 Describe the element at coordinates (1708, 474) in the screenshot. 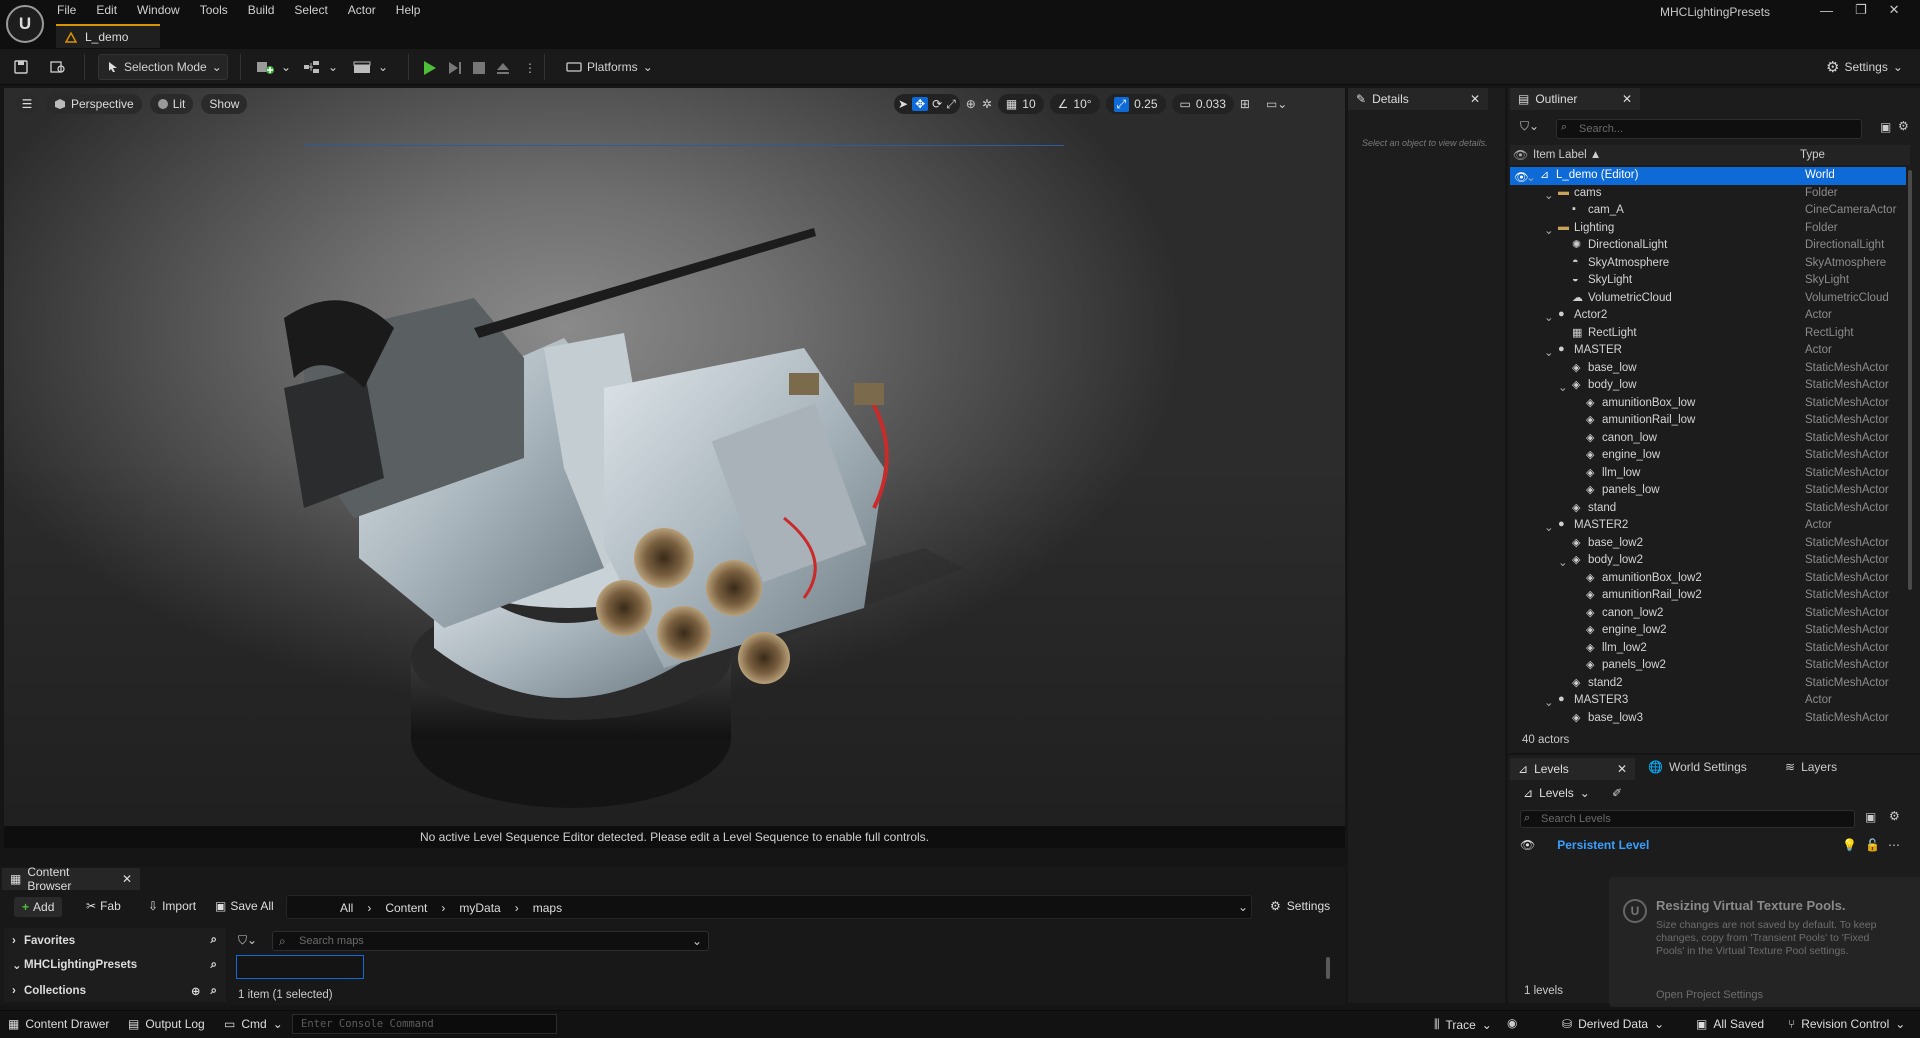

I see `outliner-row: ◈ llm_low StaticMeshActor` at that location.